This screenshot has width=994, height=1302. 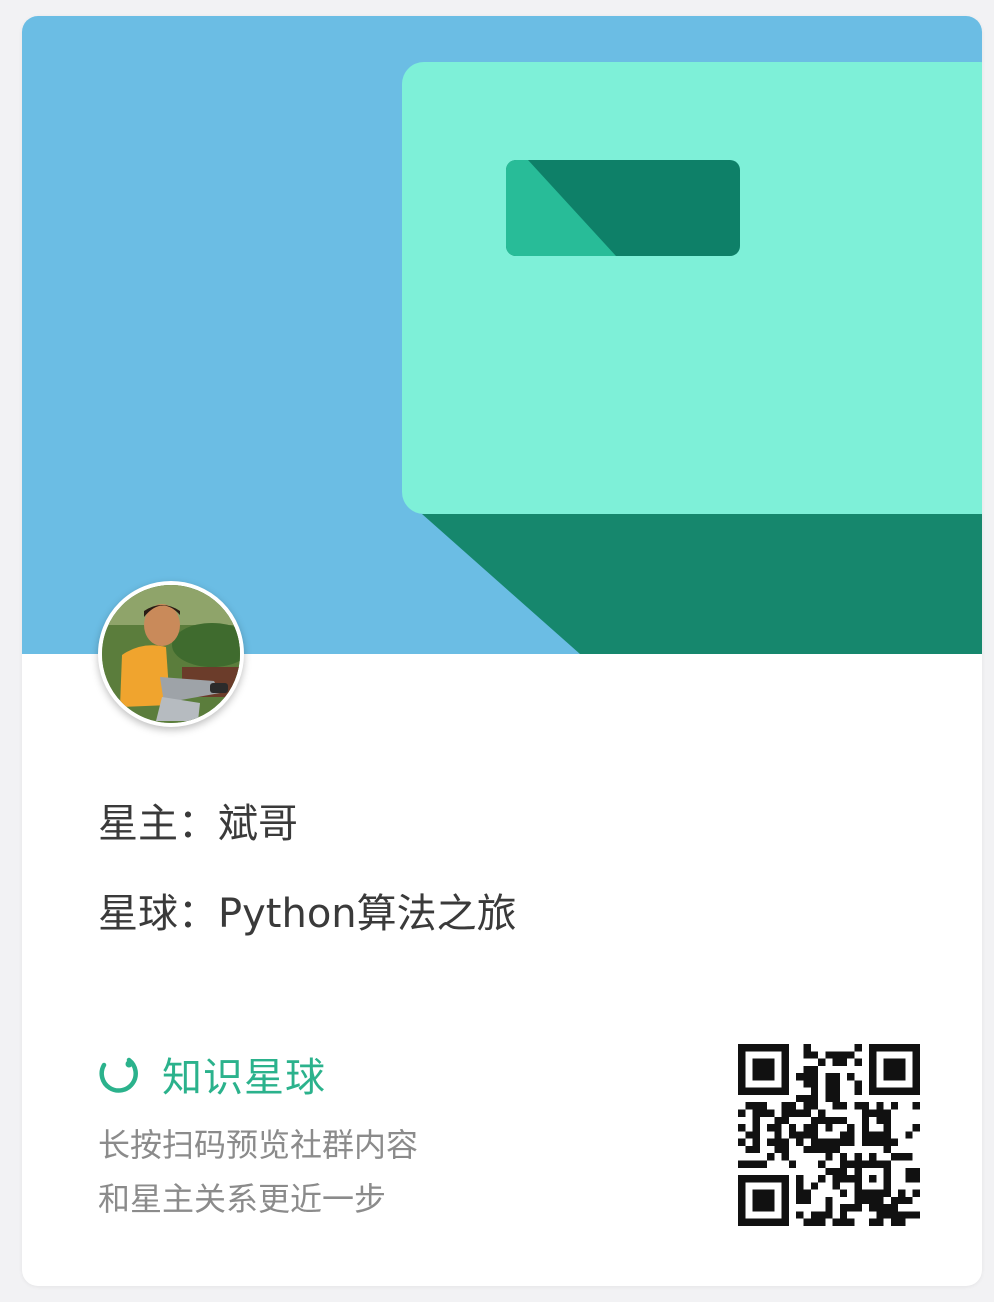 What do you see at coordinates (158, 824) in the screenshot?
I see `owner-label: 星主：` at bounding box center [158, 824].